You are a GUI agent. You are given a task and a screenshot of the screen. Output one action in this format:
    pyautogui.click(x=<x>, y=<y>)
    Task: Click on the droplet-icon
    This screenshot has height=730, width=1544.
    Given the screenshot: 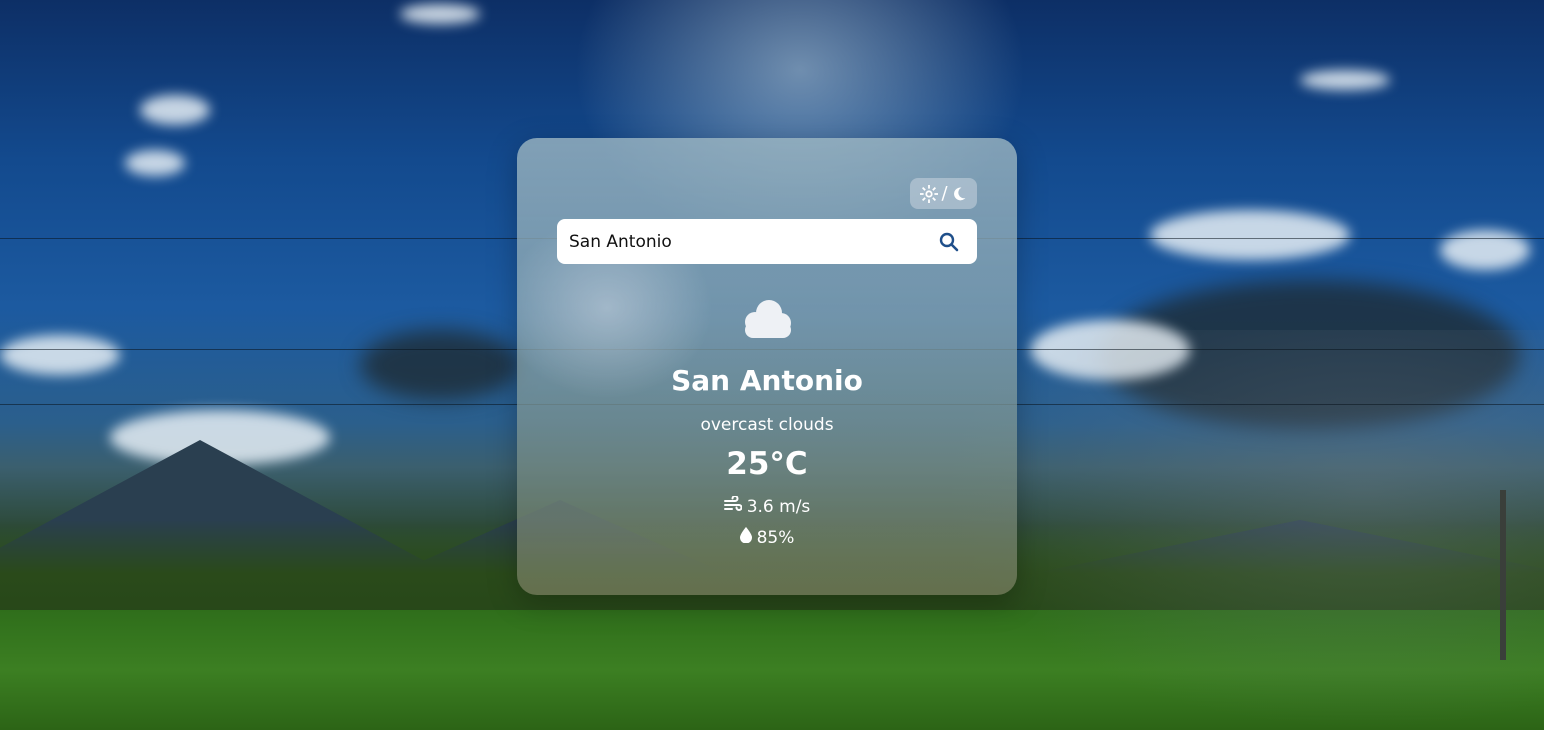 What is the action you would take?
    pyautogui.click(x=745, y=537)
    